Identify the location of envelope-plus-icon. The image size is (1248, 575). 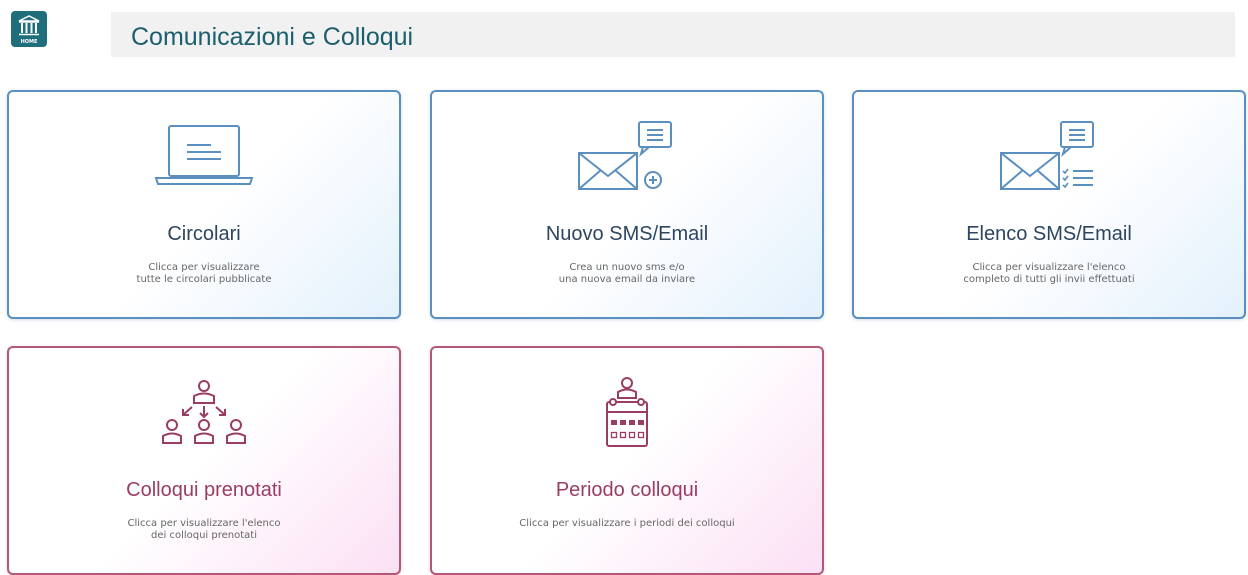
(625, 155).